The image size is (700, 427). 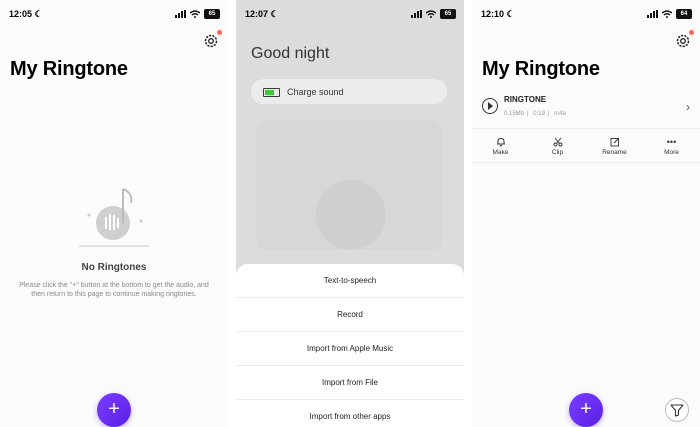 I want to click on status-bar: 12:07 ☾ 65, so click(x=350, y=15).